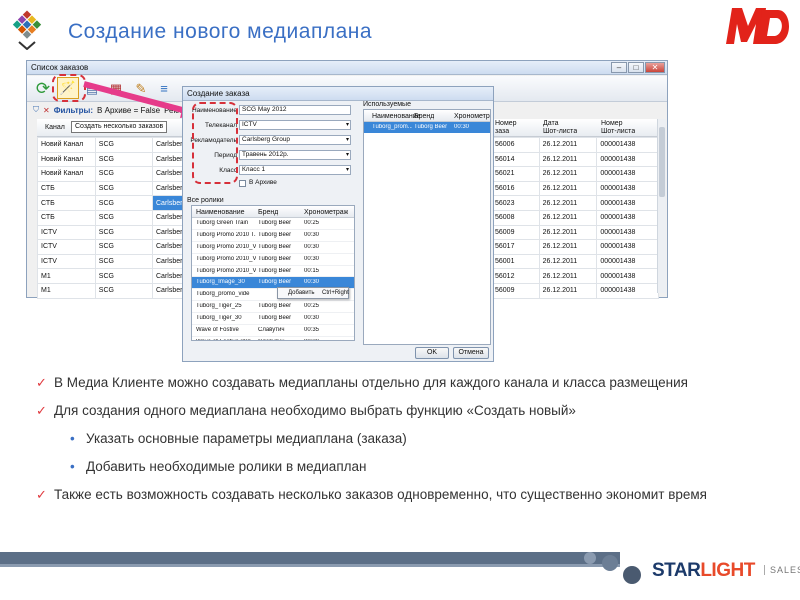  I want to click on list-item: Tuborg Promo 2010_V3 Tuborg Beer 00:15, so click(273, 272).